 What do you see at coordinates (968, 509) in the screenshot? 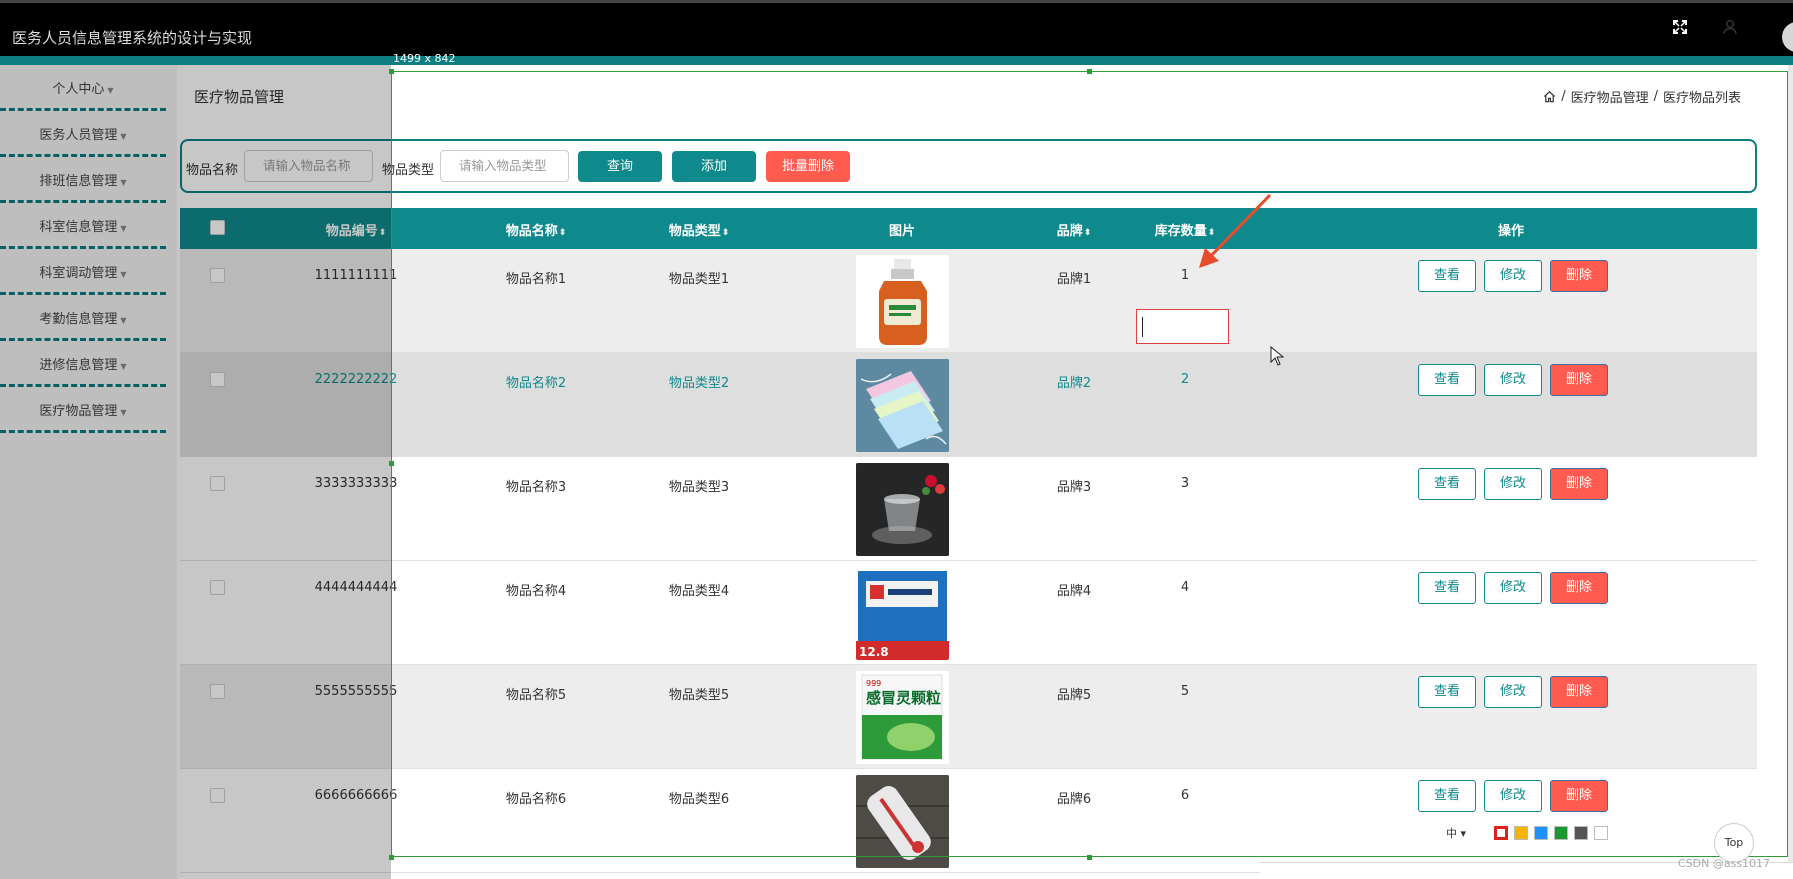
I see `table-row: 3333333333 物品名称3 物品类型3 品牌3 3 查看 修改 删除` at bounding box center [968, 509].